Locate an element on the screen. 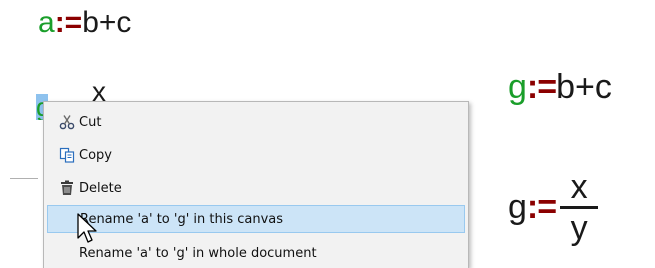 The image size is (655, 268). mouse-pointer-icon is located at coordinates (87, 228).